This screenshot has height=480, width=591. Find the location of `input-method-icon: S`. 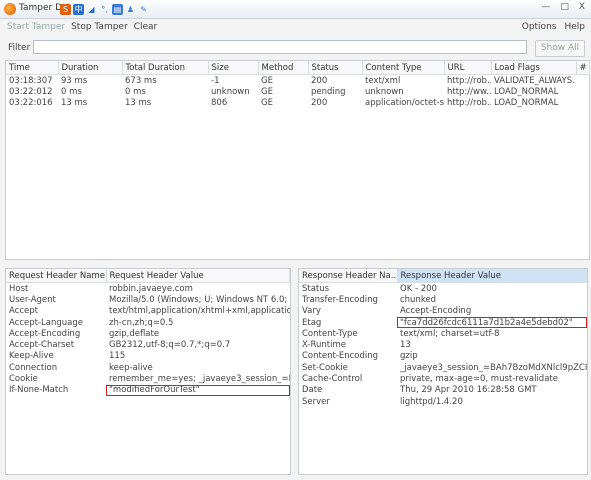

input-method-icon: S is located at coordinates (65, 9).